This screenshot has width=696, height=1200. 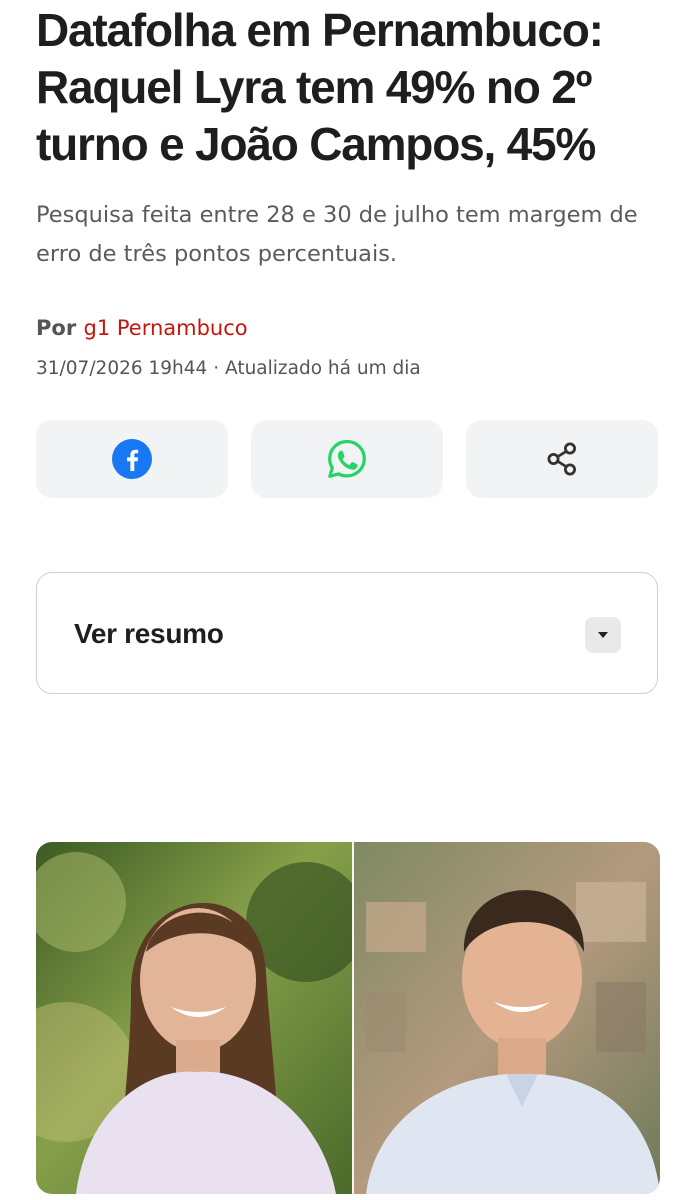 What do you see at coordinates (122, 368) in the screenshot?
I see `publish-date: 31/07/2026 19h44` at bounding box center [122, 368].